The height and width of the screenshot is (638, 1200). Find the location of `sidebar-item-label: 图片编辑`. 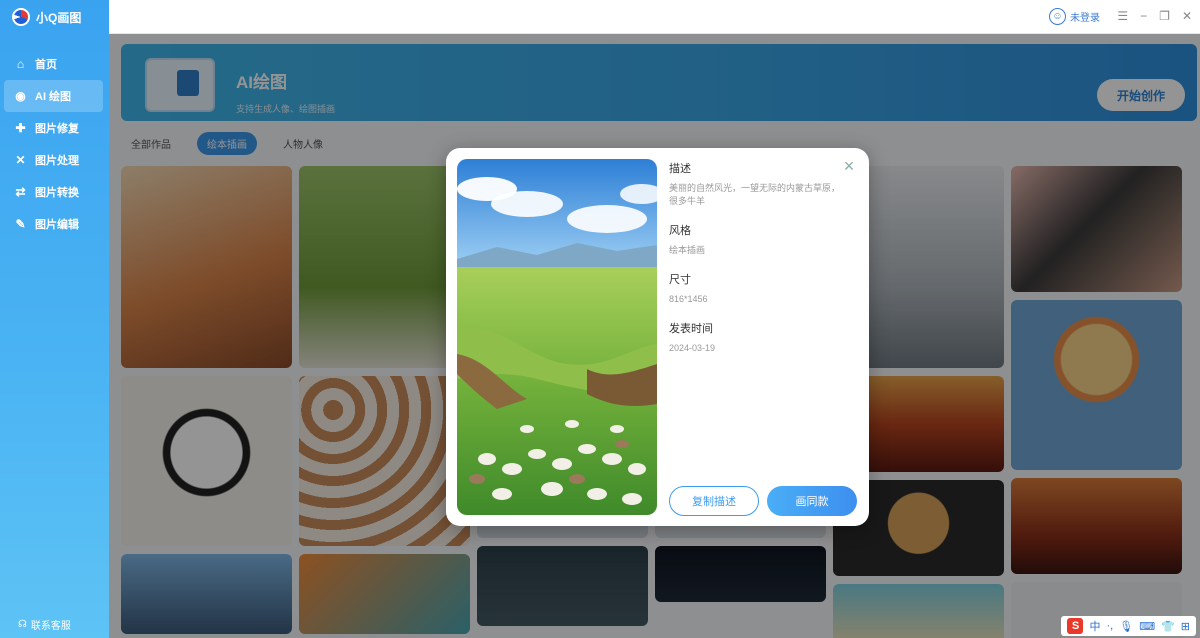

sidebar-item-label: 图片编辑 is located at coordinates (57, 225).